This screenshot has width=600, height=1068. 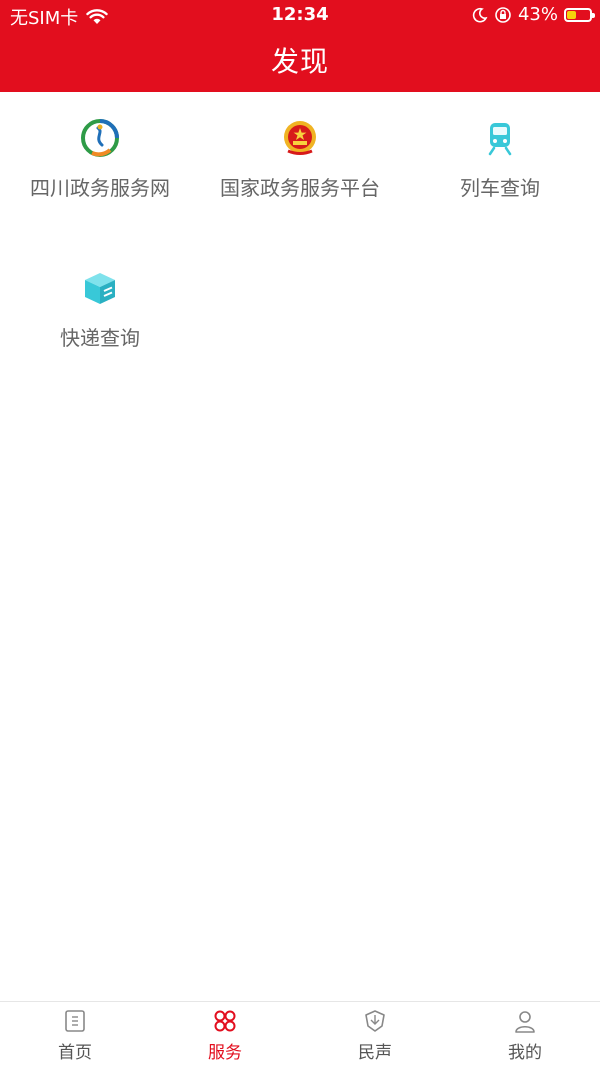 What do you see at coordinates (100, 162) in the screenshot?
I see `service-sichuan-gov: 四川政务服务网` at bounding box center [100, 162].